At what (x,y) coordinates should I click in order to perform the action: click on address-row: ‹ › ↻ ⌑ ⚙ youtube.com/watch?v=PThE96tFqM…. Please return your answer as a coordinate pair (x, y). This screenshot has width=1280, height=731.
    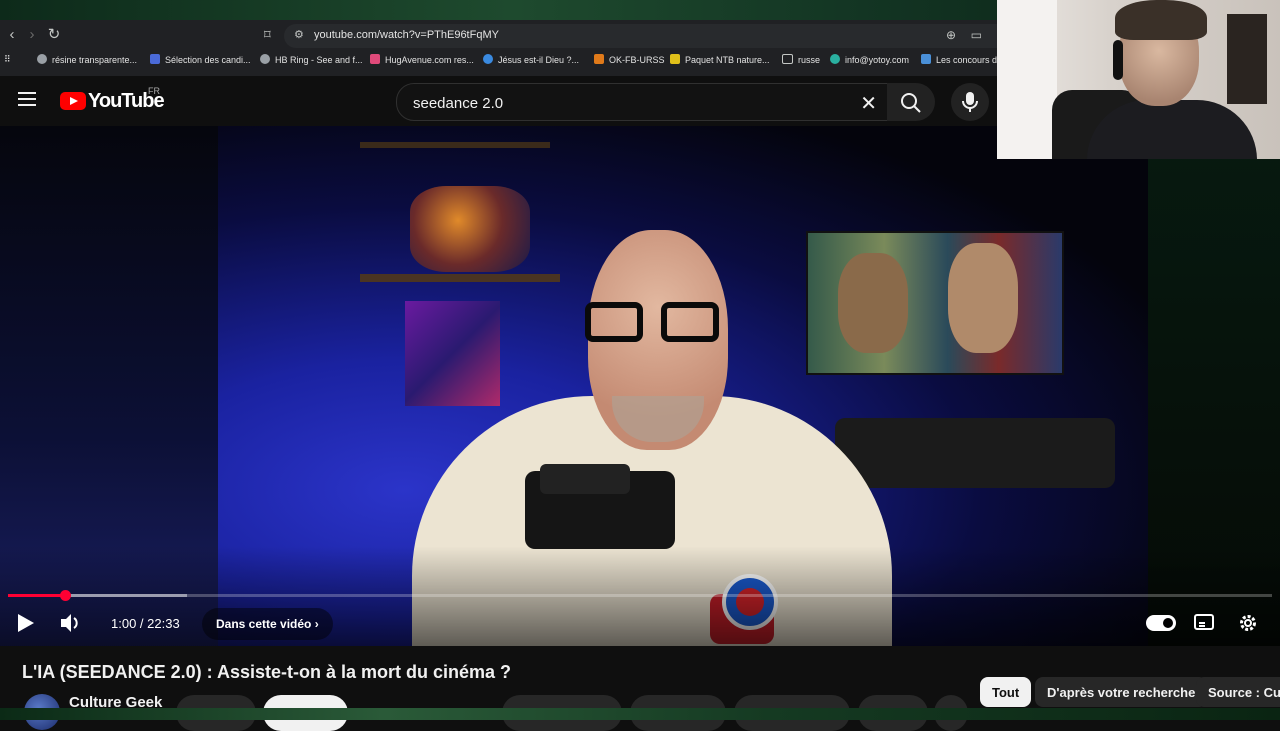
    Looking at the image, I should click on (500, 35).